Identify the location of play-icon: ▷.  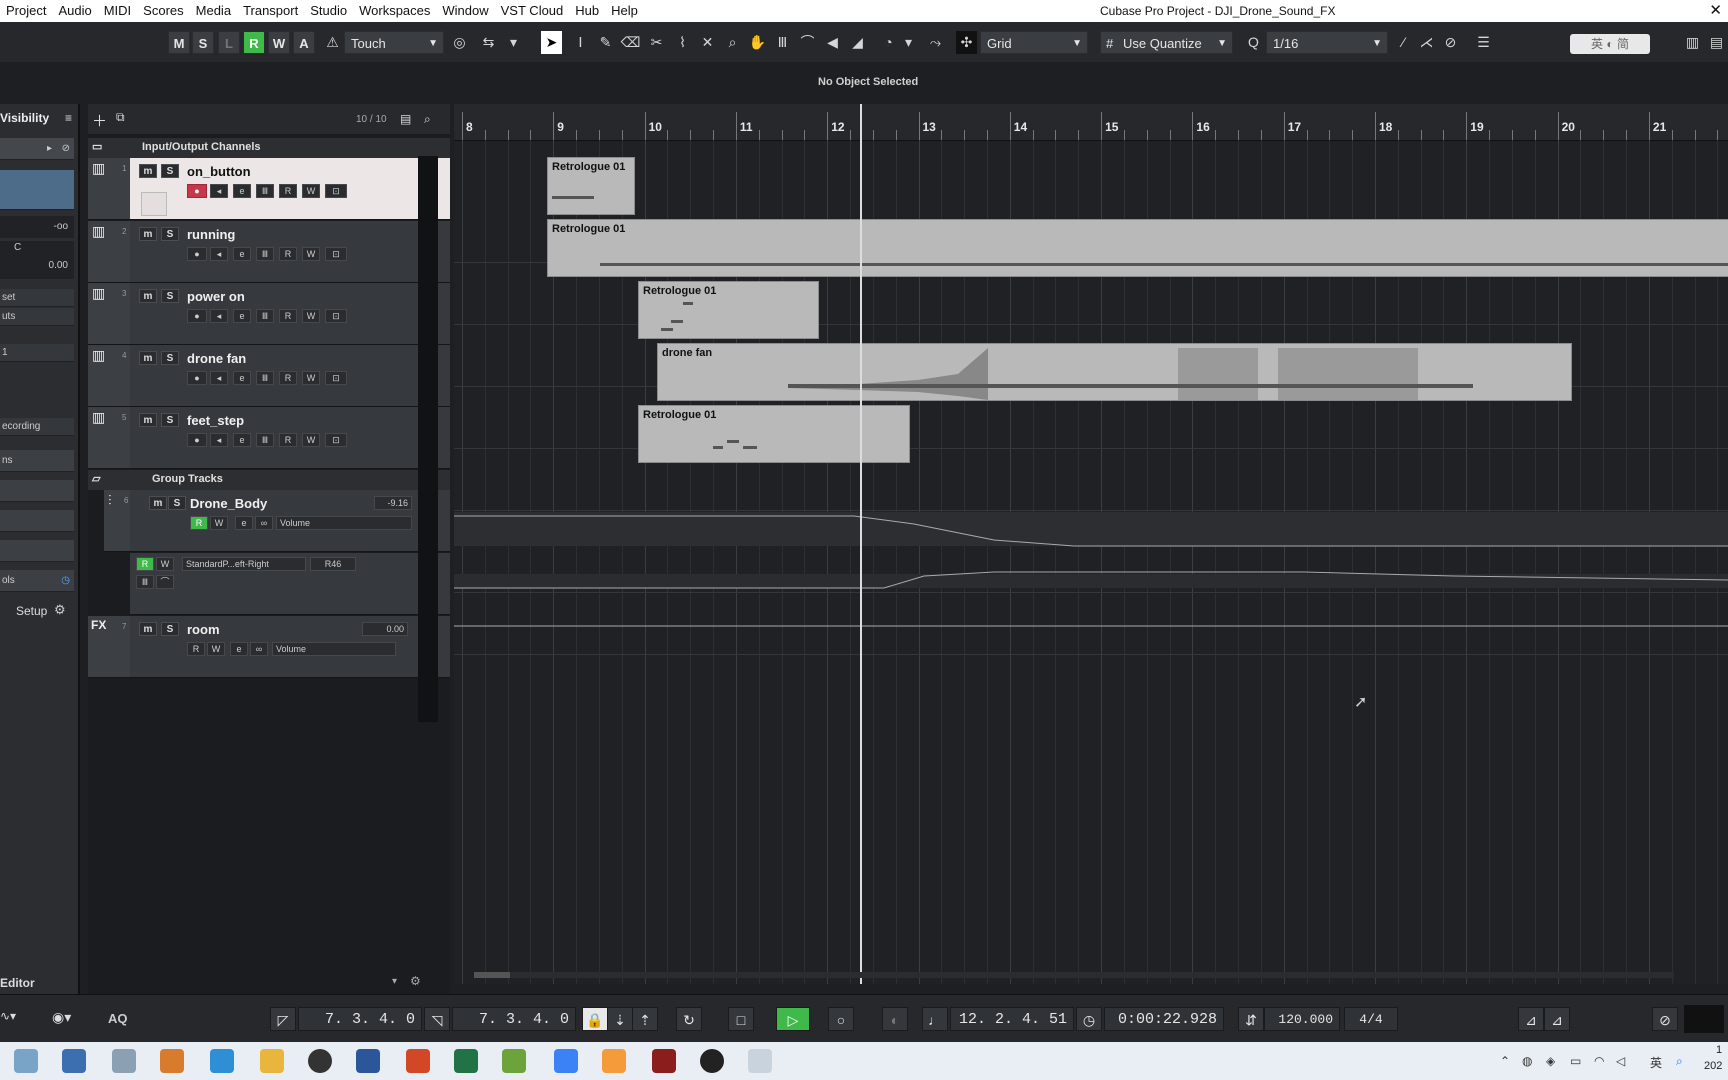
(793, 1019).